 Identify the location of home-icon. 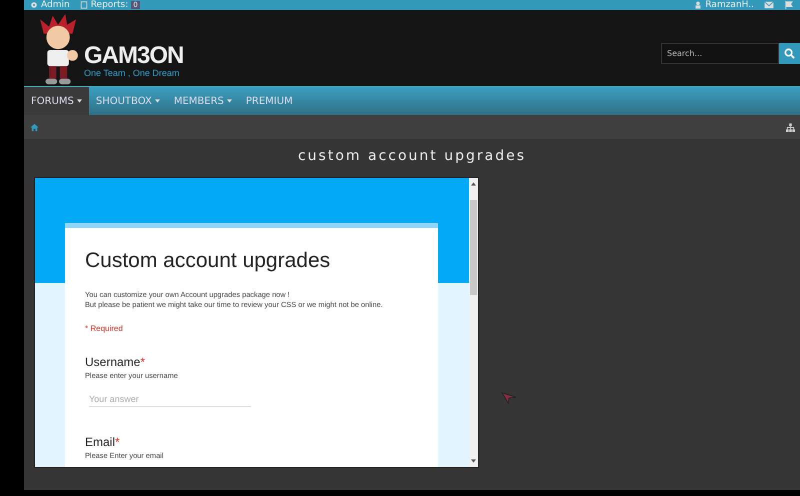
(34, 127).